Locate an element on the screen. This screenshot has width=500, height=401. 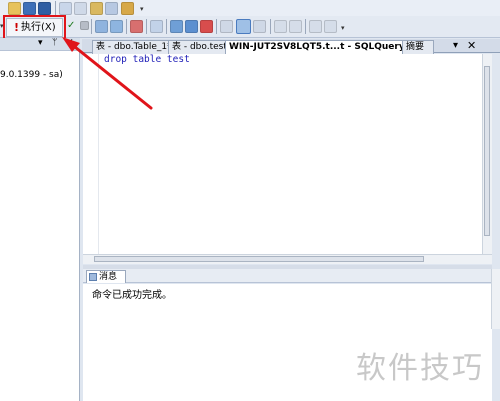
results-to-text-icon is located at coordinates (226, 26).